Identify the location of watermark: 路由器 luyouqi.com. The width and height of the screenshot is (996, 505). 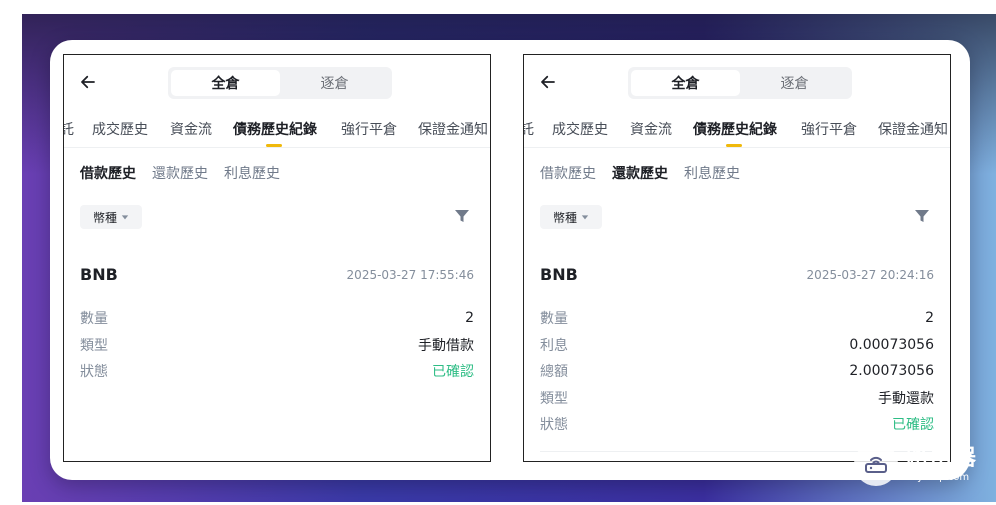
(924, 464).